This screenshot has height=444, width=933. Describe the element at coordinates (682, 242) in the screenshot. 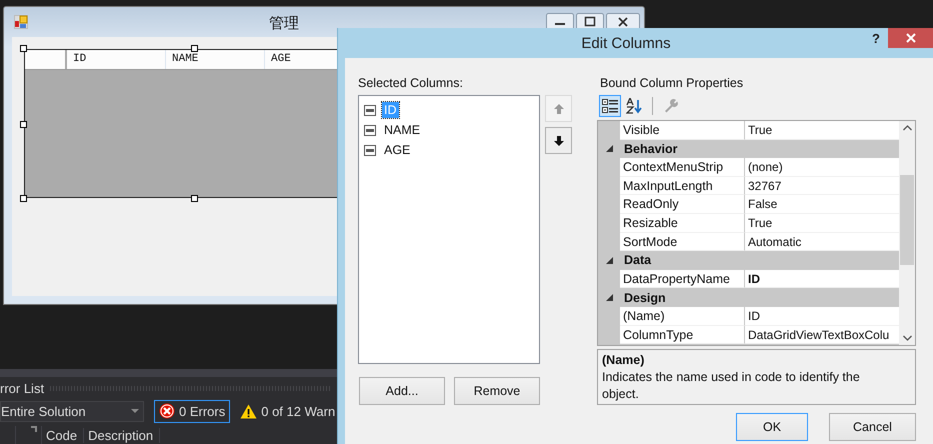

I see `property-name: SortMode` at that location.